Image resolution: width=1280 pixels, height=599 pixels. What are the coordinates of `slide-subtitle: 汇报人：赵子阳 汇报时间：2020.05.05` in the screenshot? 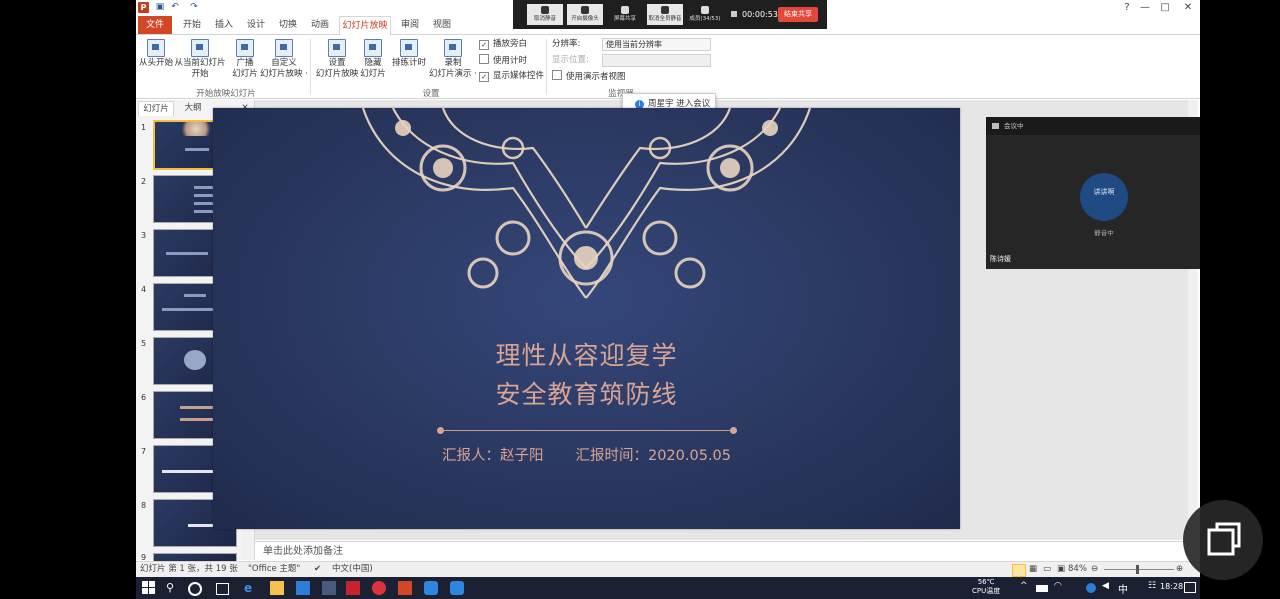 It's located at (586, 454).